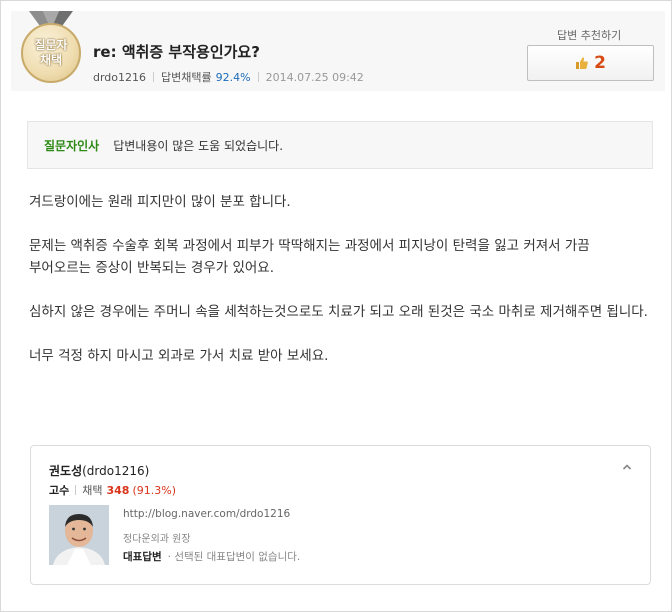  I want to click on representative-answer: 대표답변 · 선택된 대표답변이 없습니다., so click(211, 556).